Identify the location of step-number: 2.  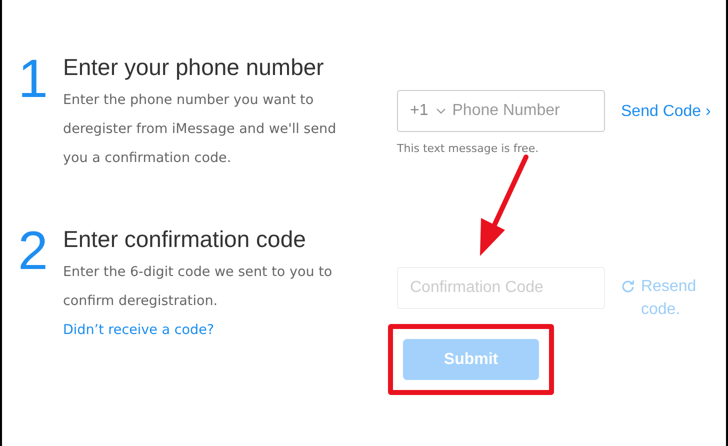
(34, 253).